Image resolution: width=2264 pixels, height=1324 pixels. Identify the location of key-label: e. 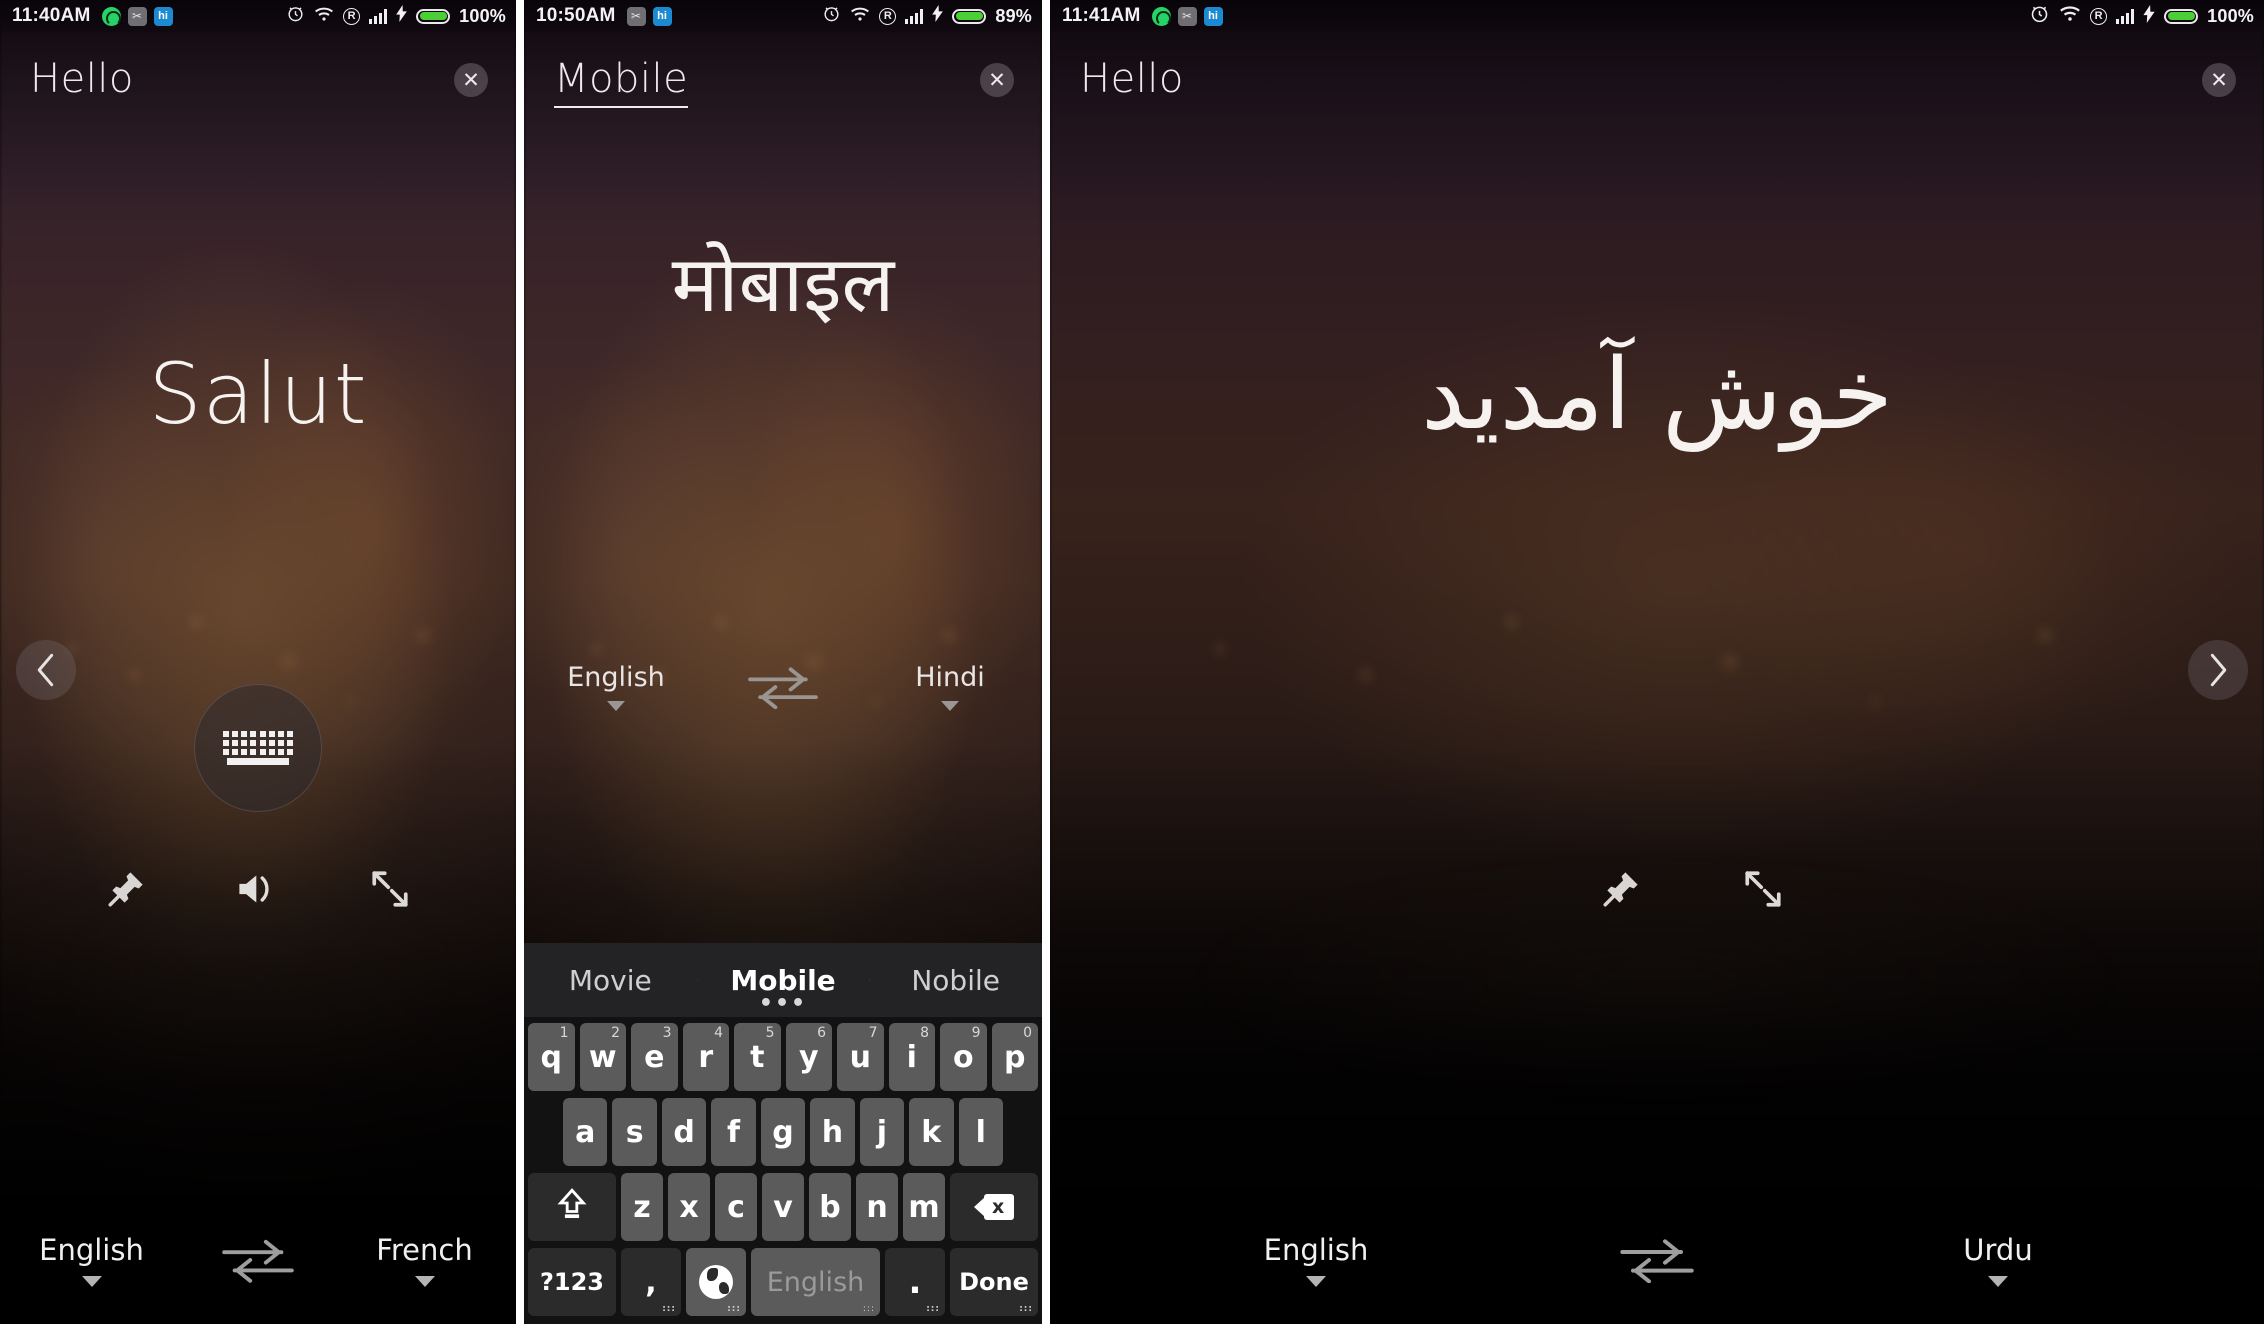
(654, 1057).